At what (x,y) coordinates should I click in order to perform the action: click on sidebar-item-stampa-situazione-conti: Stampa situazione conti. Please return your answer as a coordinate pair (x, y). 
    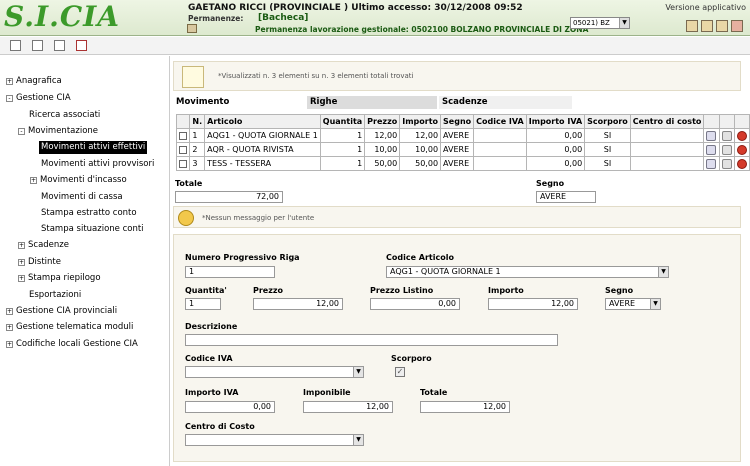
    Looking at the image, I should click on (92, 229).